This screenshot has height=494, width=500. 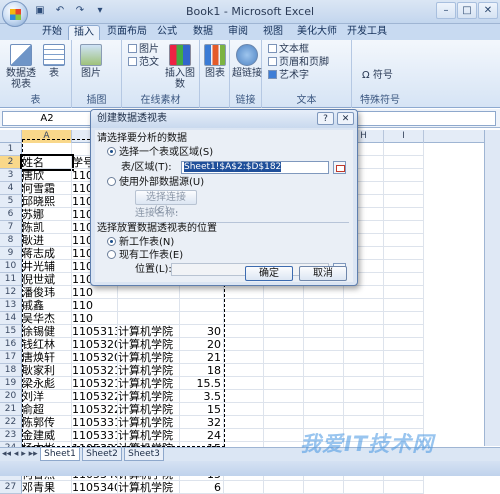 I want to click on cell: 11053219, so click(x=95, y=383).